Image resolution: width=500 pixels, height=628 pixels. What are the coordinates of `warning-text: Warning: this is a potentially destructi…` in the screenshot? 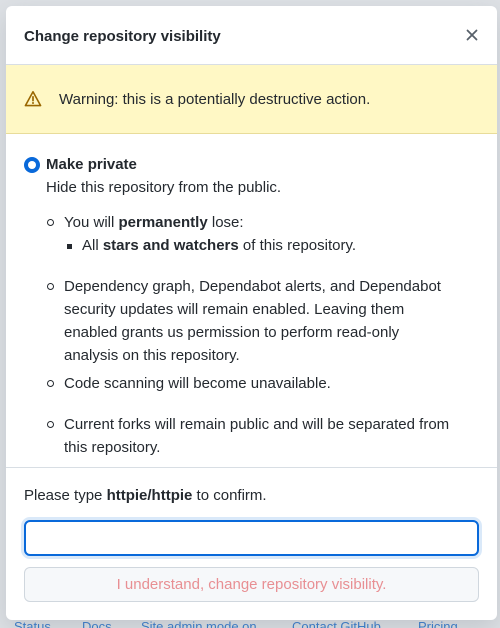 It's located at (215, 99).